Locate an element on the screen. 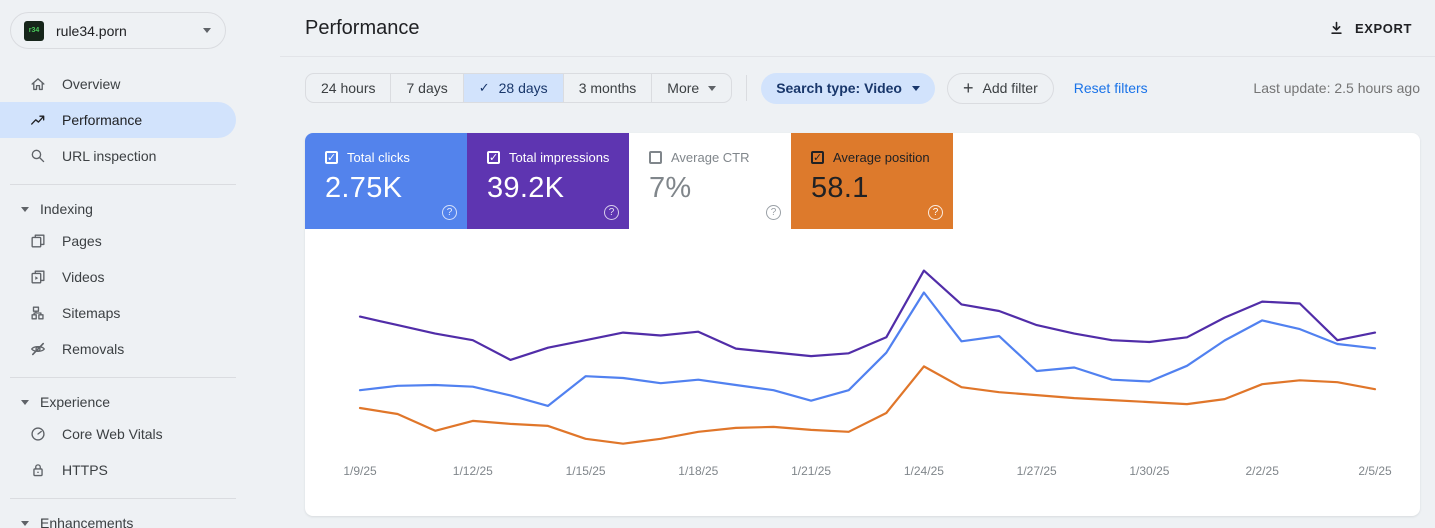  sidebar-item-label: Pages is located at coordinates (82, 241).